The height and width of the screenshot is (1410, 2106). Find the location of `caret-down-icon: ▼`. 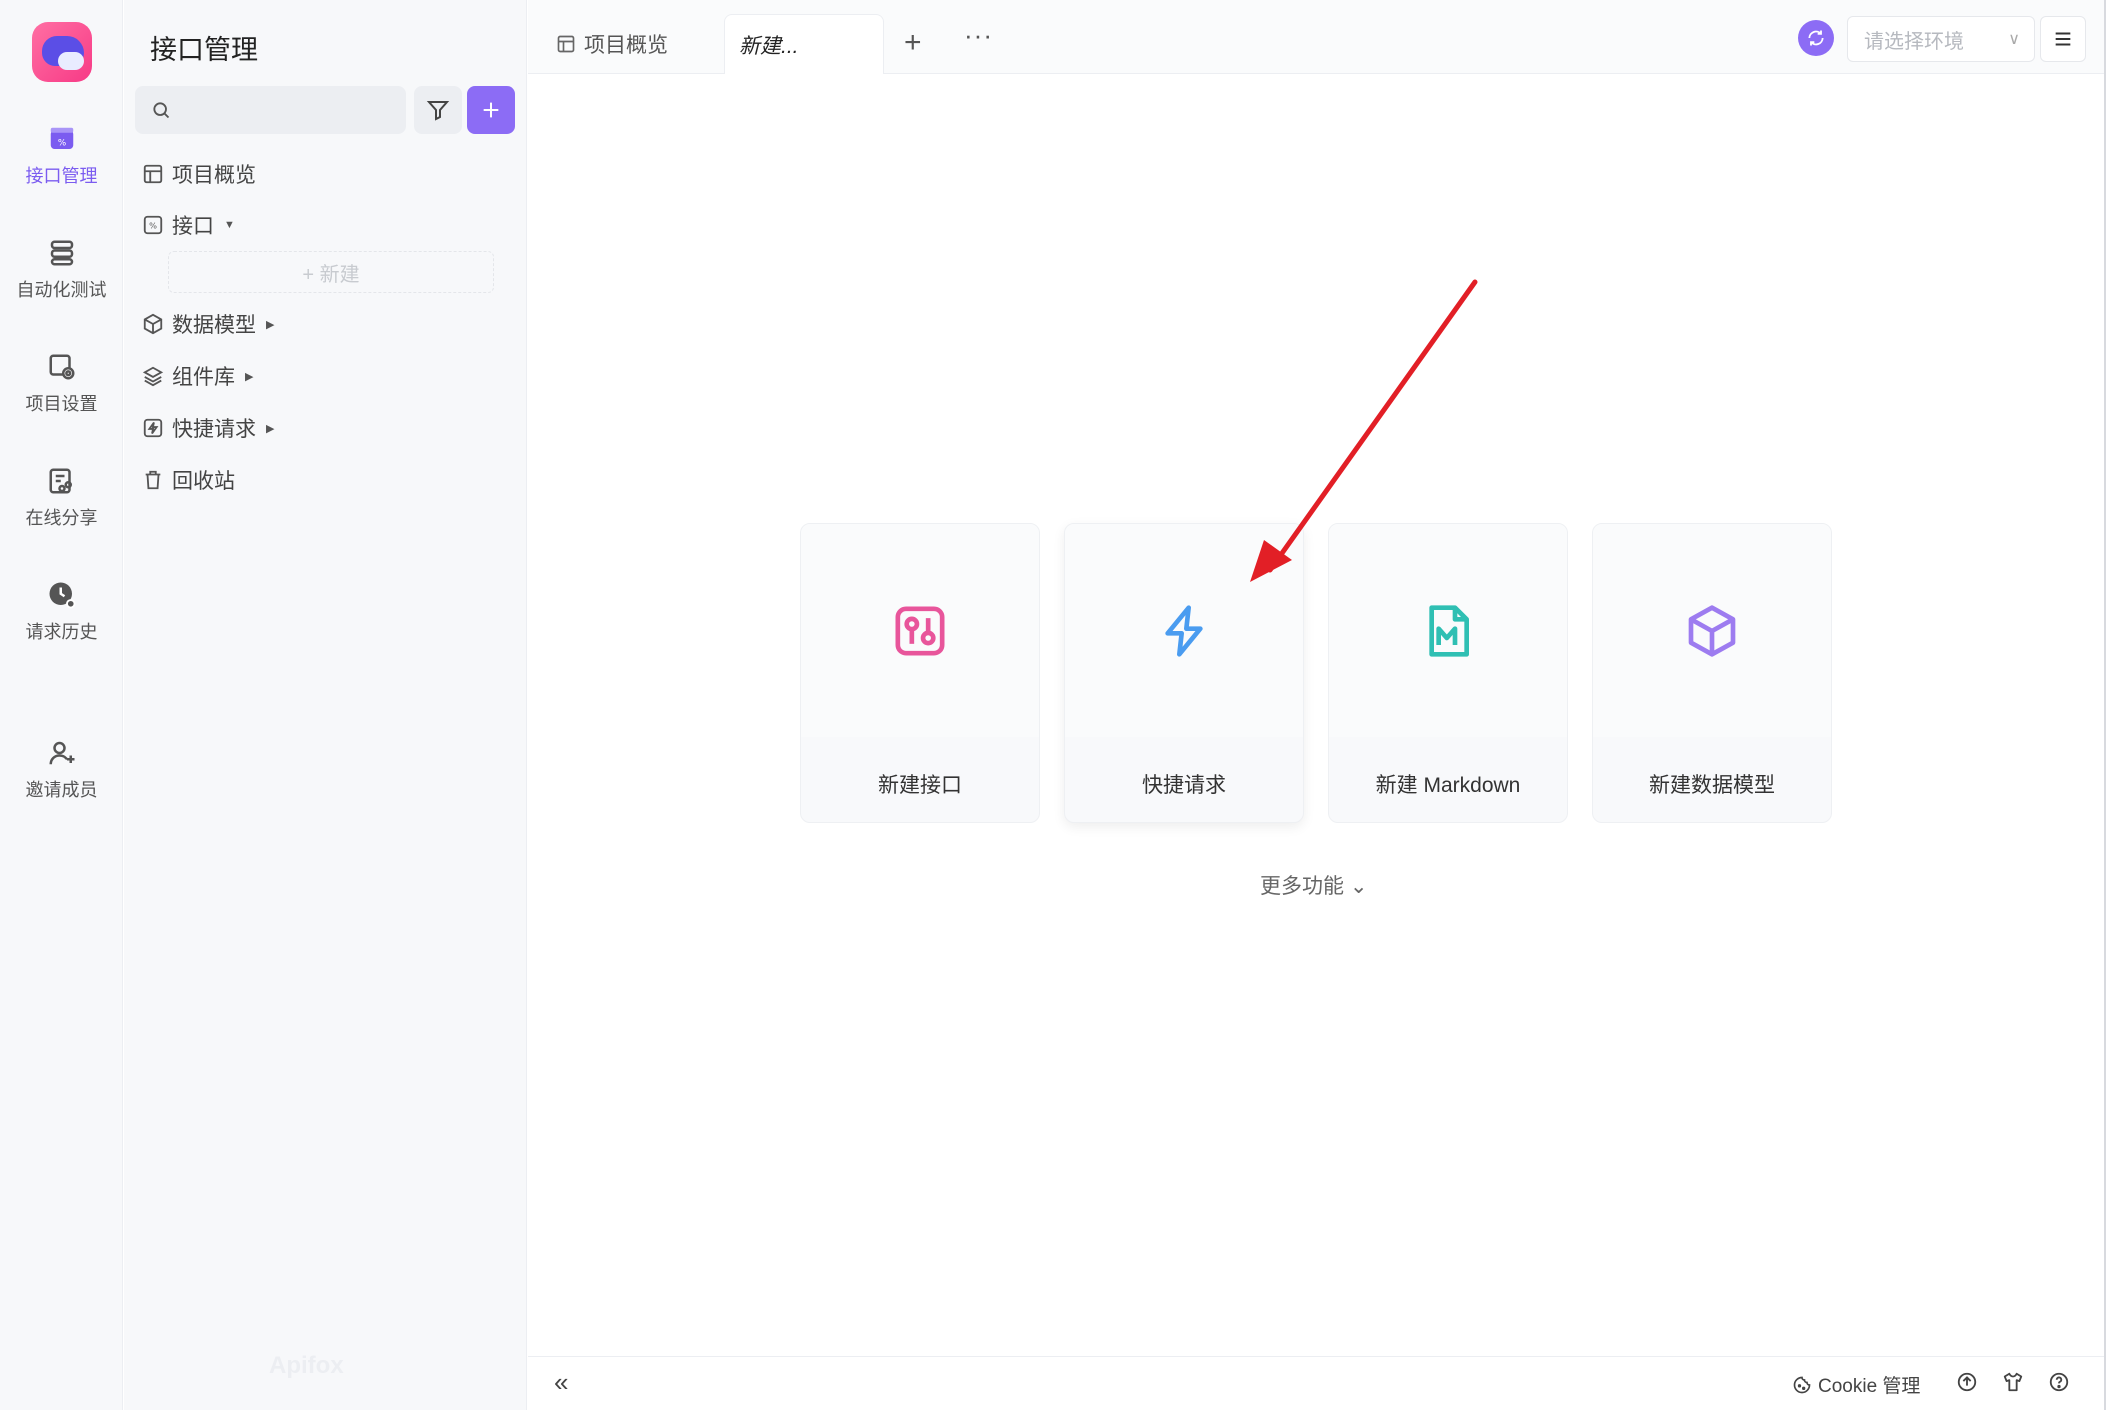

caret-down-icon: ▼ is located at coordinates (229, 225).